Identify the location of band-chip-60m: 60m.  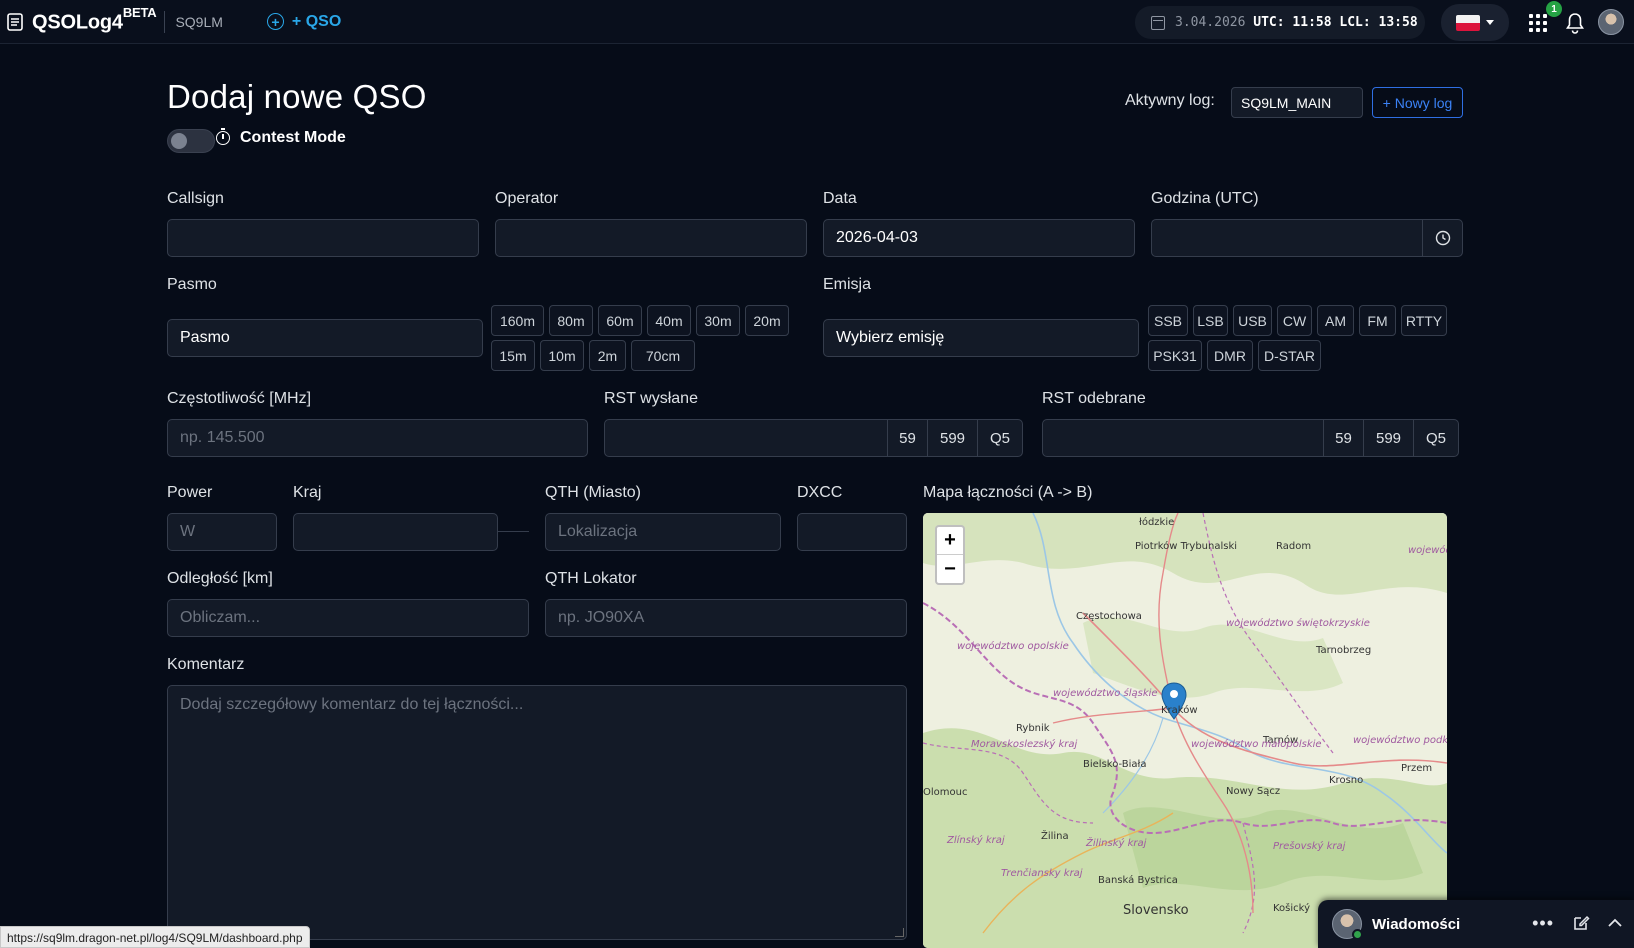
(620, 320).